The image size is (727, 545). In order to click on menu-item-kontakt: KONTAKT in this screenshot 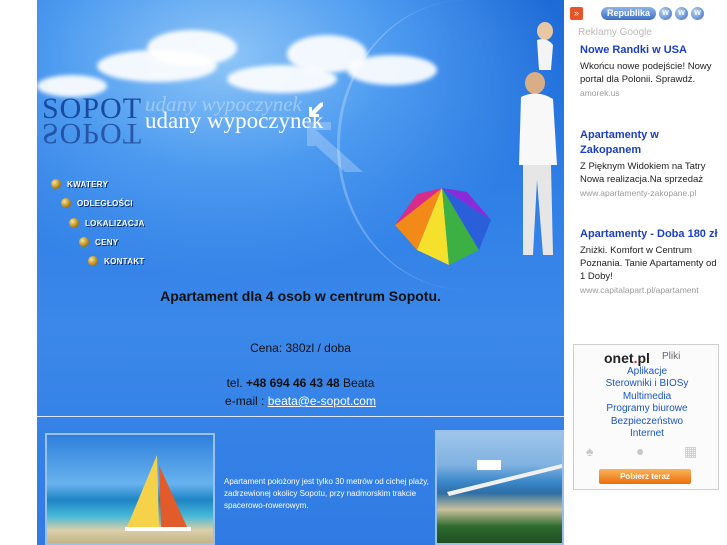, I will do `click(116, 261)`.